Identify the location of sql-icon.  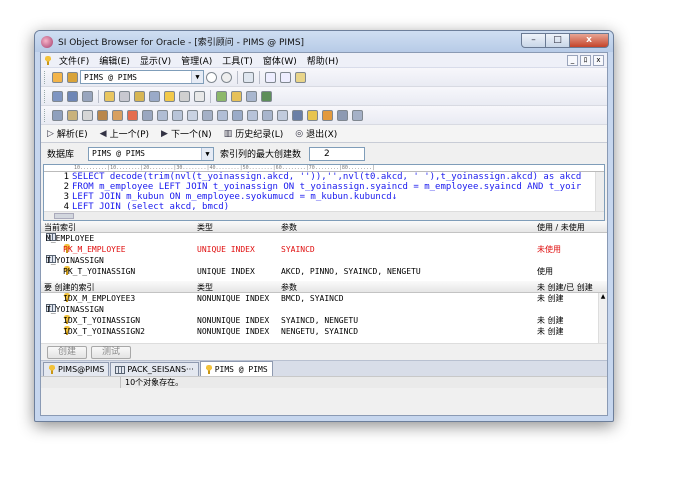
(221, 96).